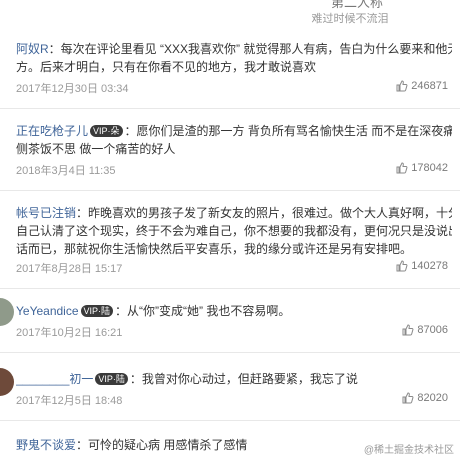 Image resolution: width=460 pixels, height=460 pixels. Describe the element at coordinates (96, 149) in the screenshot. I see `comment-content-line: 侧茶饭不思 做一个痛苦的好人` at that location.